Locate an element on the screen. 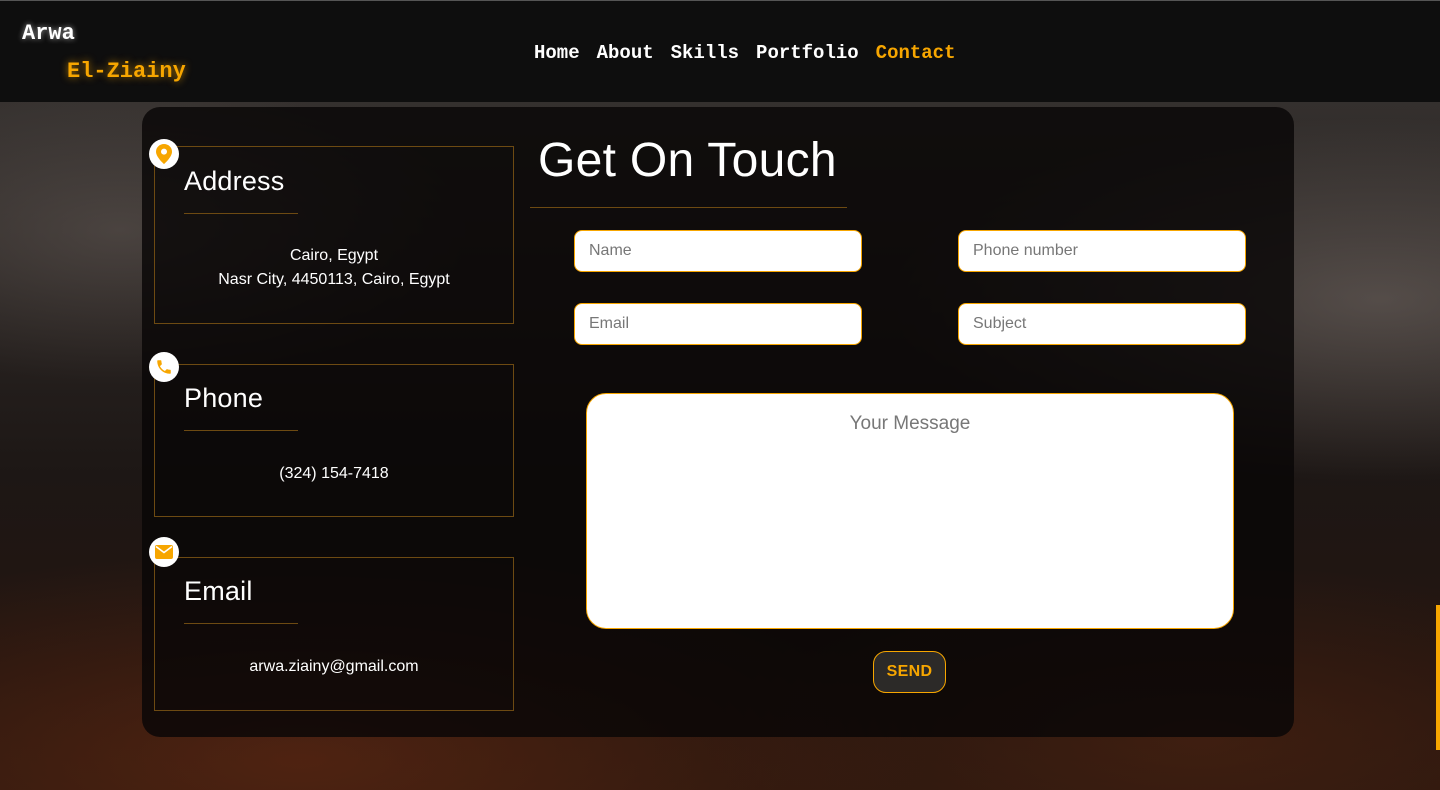 This screenshot has height=790, width=1440. email-box: Email arwa.ziainy@gmail.com is located at coordinates (334, 634).